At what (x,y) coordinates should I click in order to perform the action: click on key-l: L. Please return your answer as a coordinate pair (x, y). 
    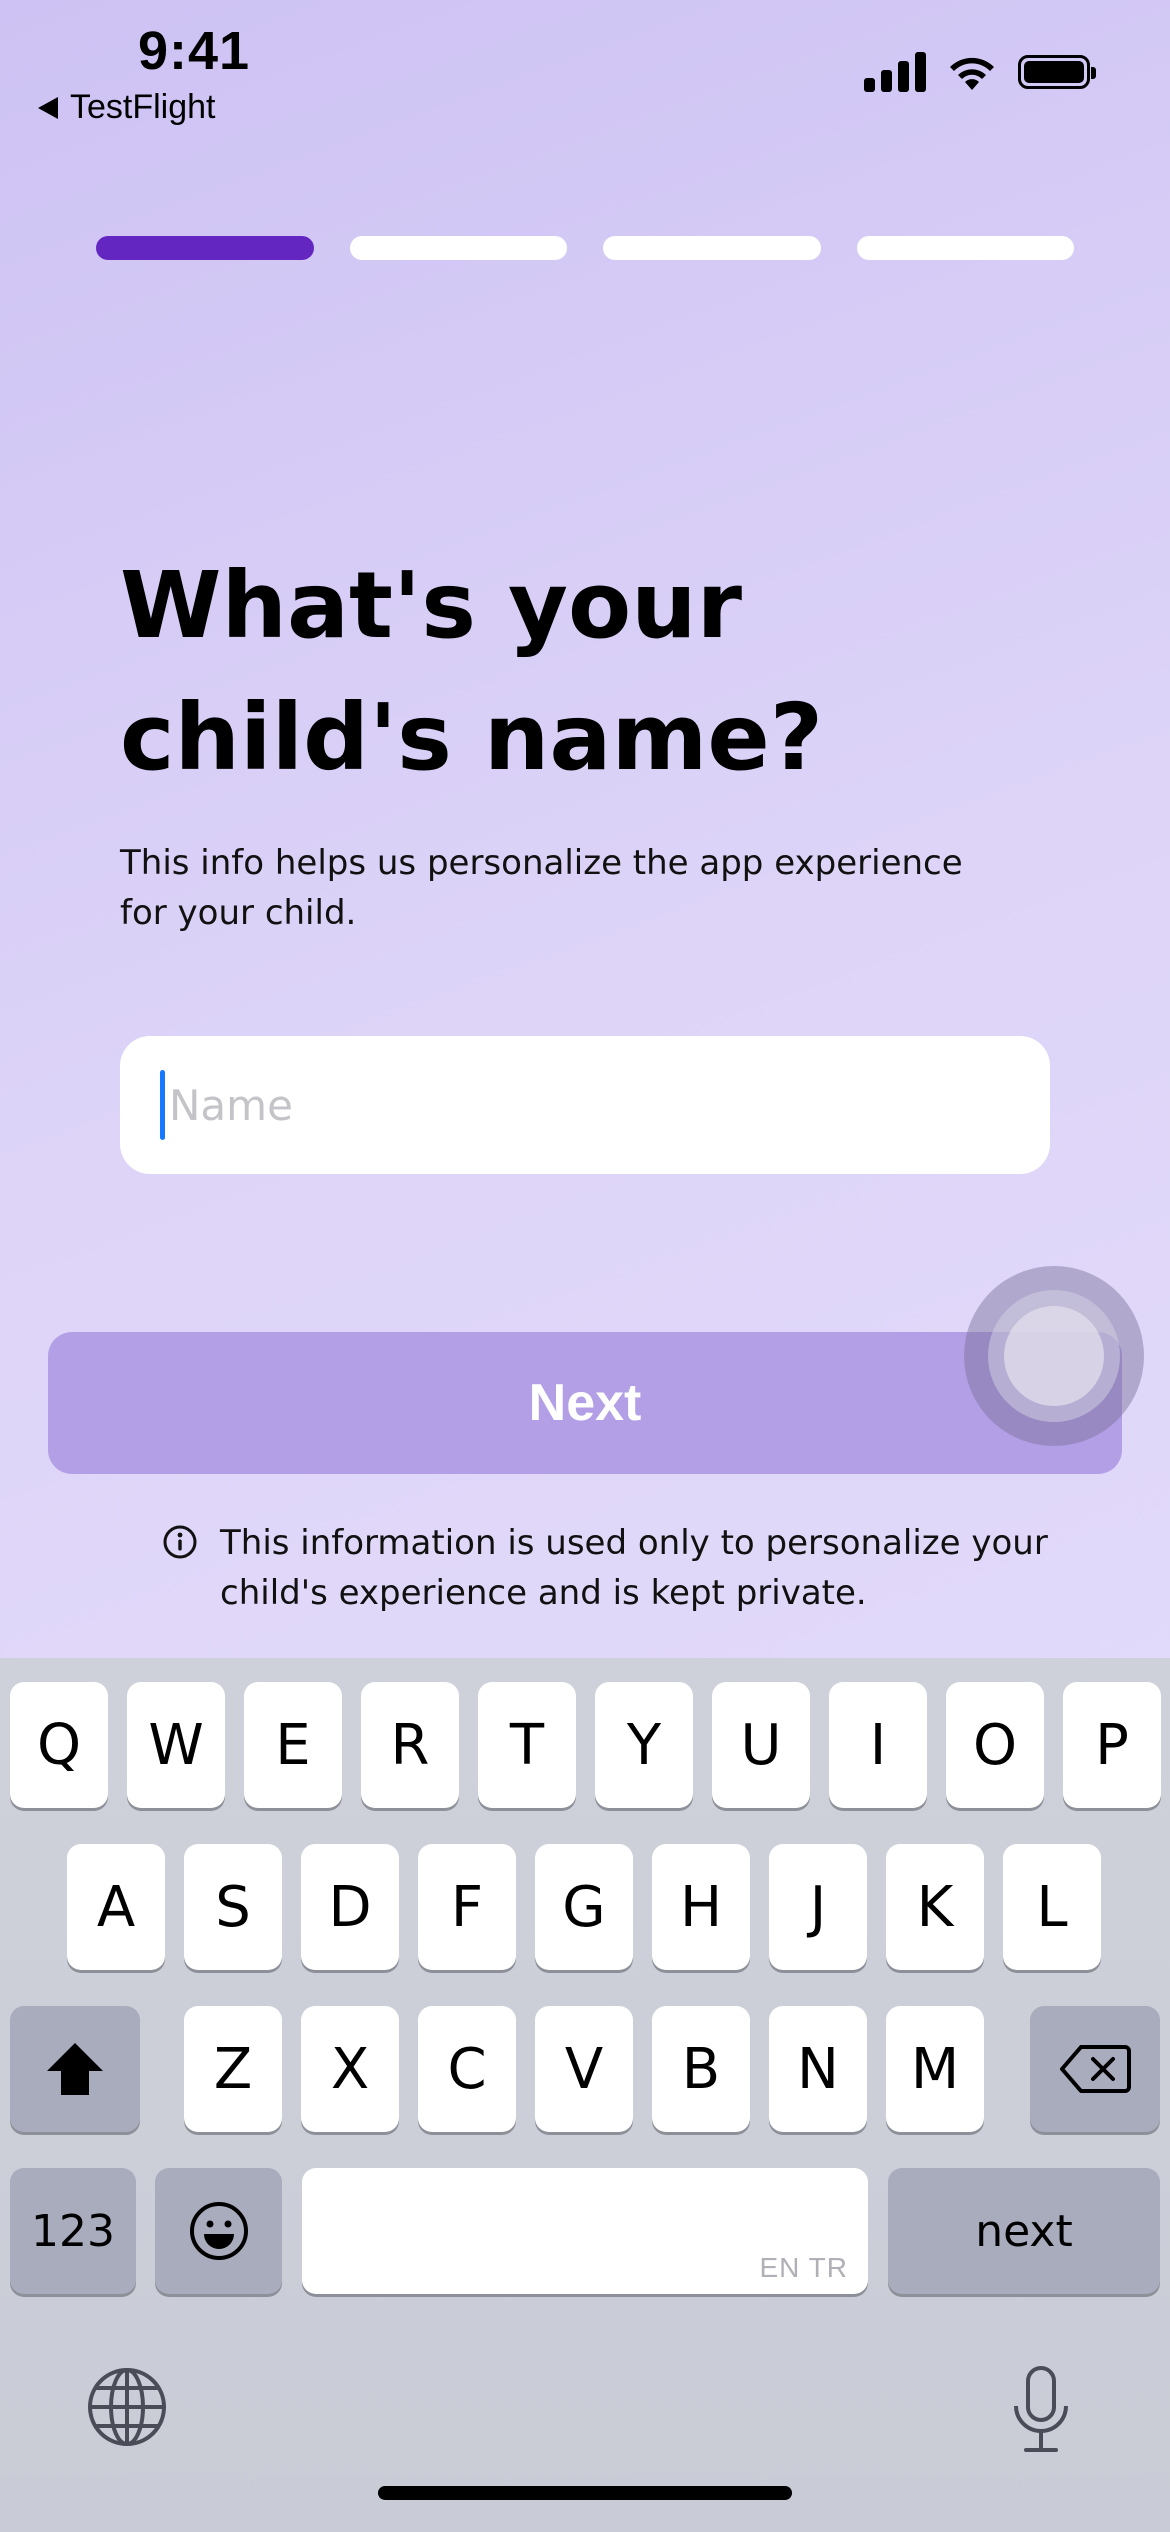
    Looking at the image, I should click on (1052, 1907).